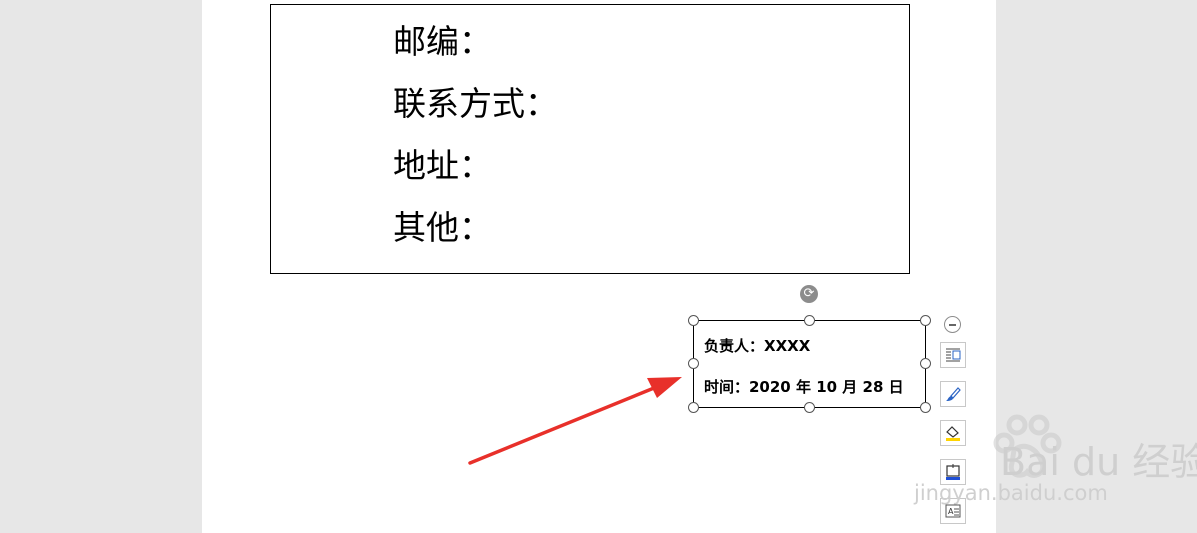  What do you see at coordinates (1098, 462) in the screenshot?
I see `watermark-brand: Bai du 经验` at bounding box center [1098, 462].